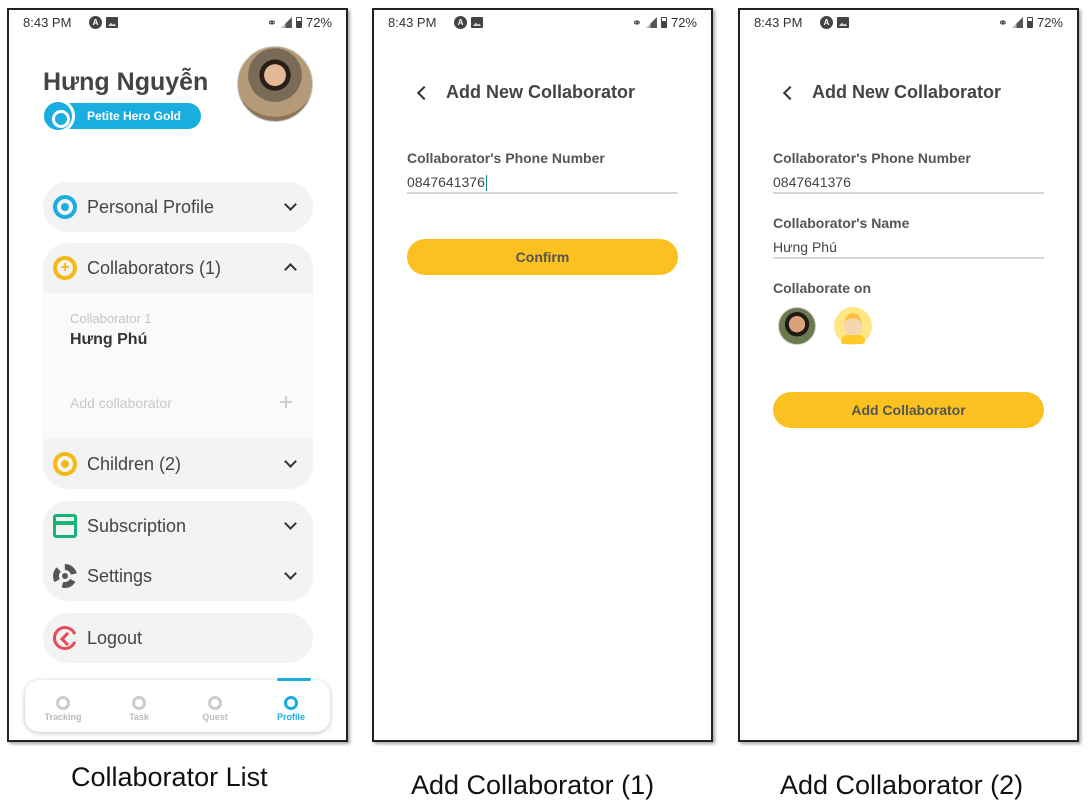 This screenshot has height=808, width=1092. What do you see at coordinates (139, 717) in the screenshot?
I see `nav-task-label: Task` at bounding box center [139, 717].